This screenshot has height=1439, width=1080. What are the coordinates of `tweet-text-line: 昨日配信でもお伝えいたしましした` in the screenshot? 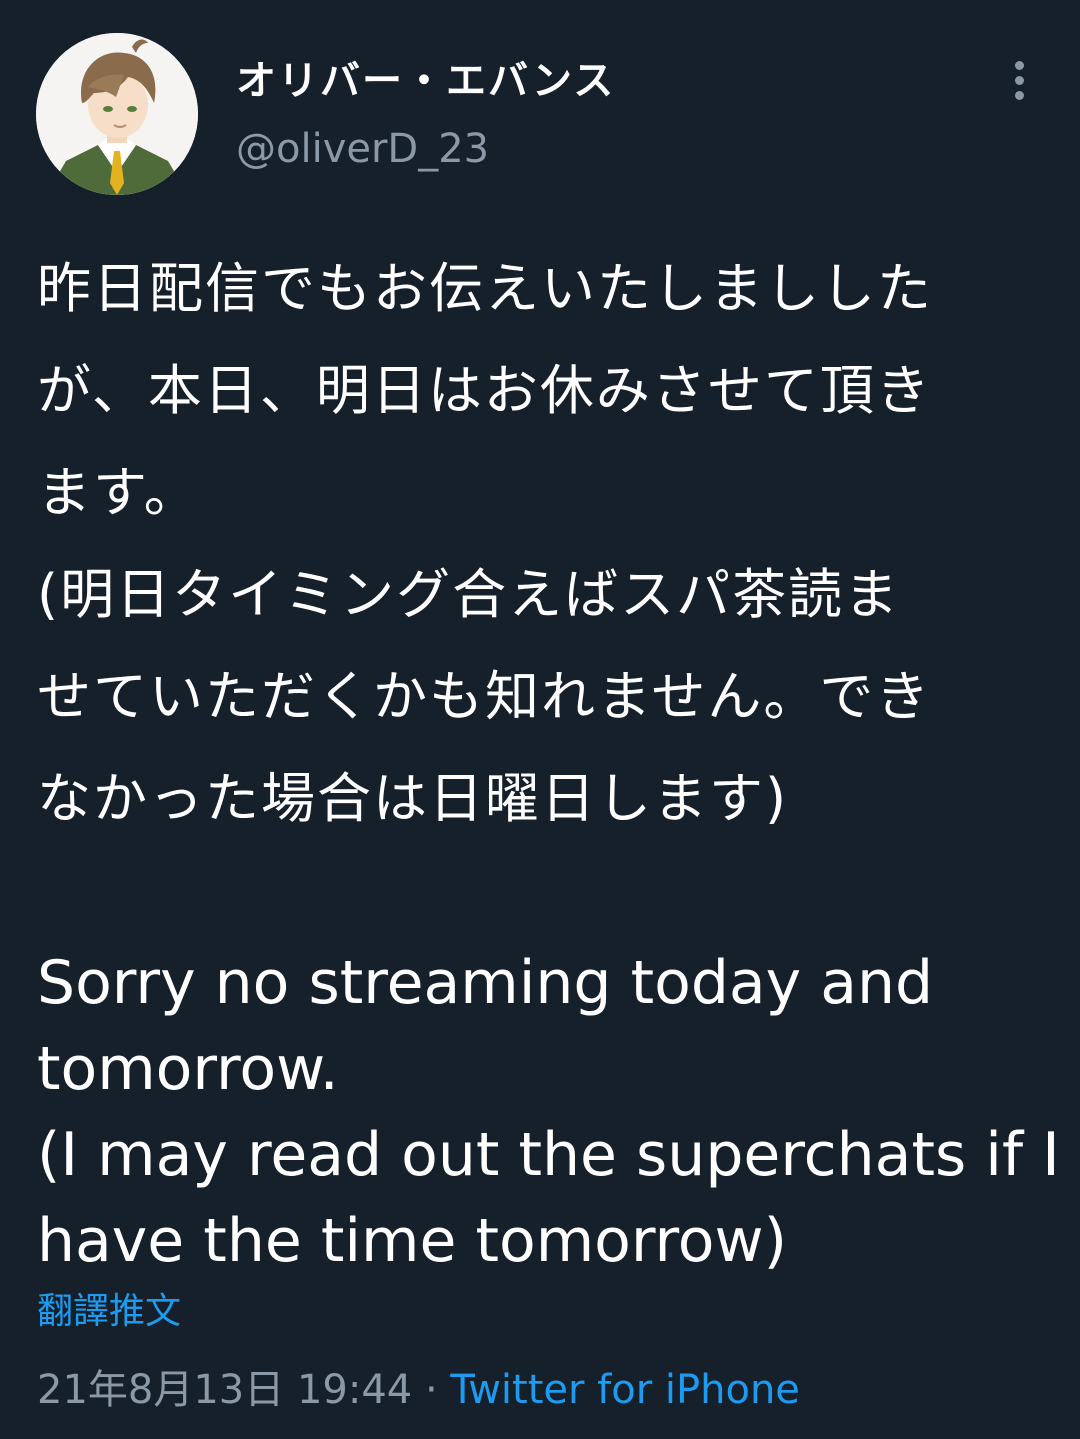 It's located at (485, 288).